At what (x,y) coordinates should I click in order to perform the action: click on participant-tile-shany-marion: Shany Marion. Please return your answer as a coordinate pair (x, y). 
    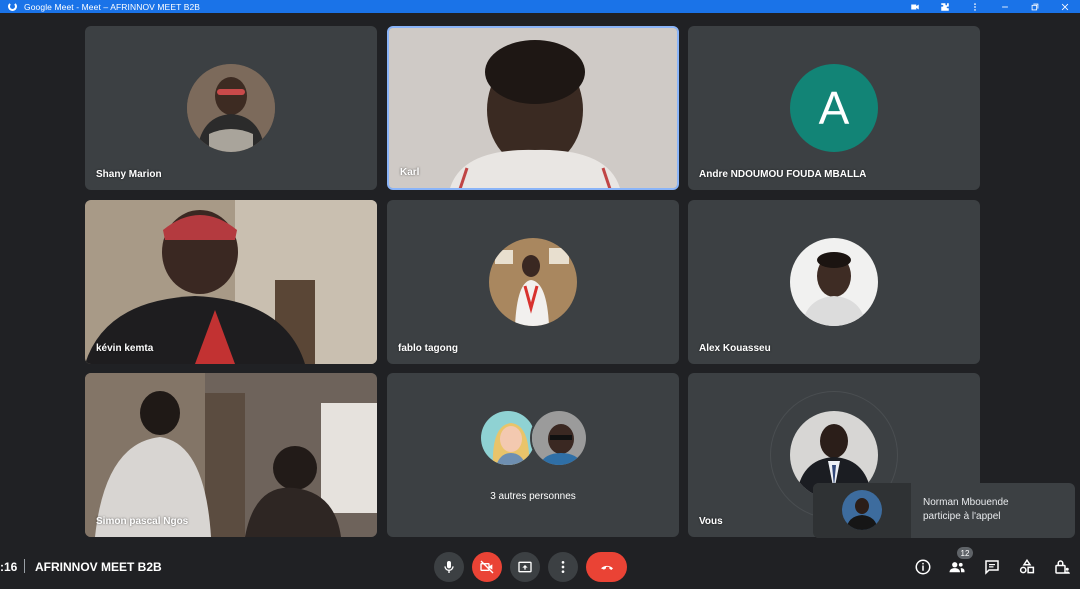
    Looking at the image, I should click on (231, 108).